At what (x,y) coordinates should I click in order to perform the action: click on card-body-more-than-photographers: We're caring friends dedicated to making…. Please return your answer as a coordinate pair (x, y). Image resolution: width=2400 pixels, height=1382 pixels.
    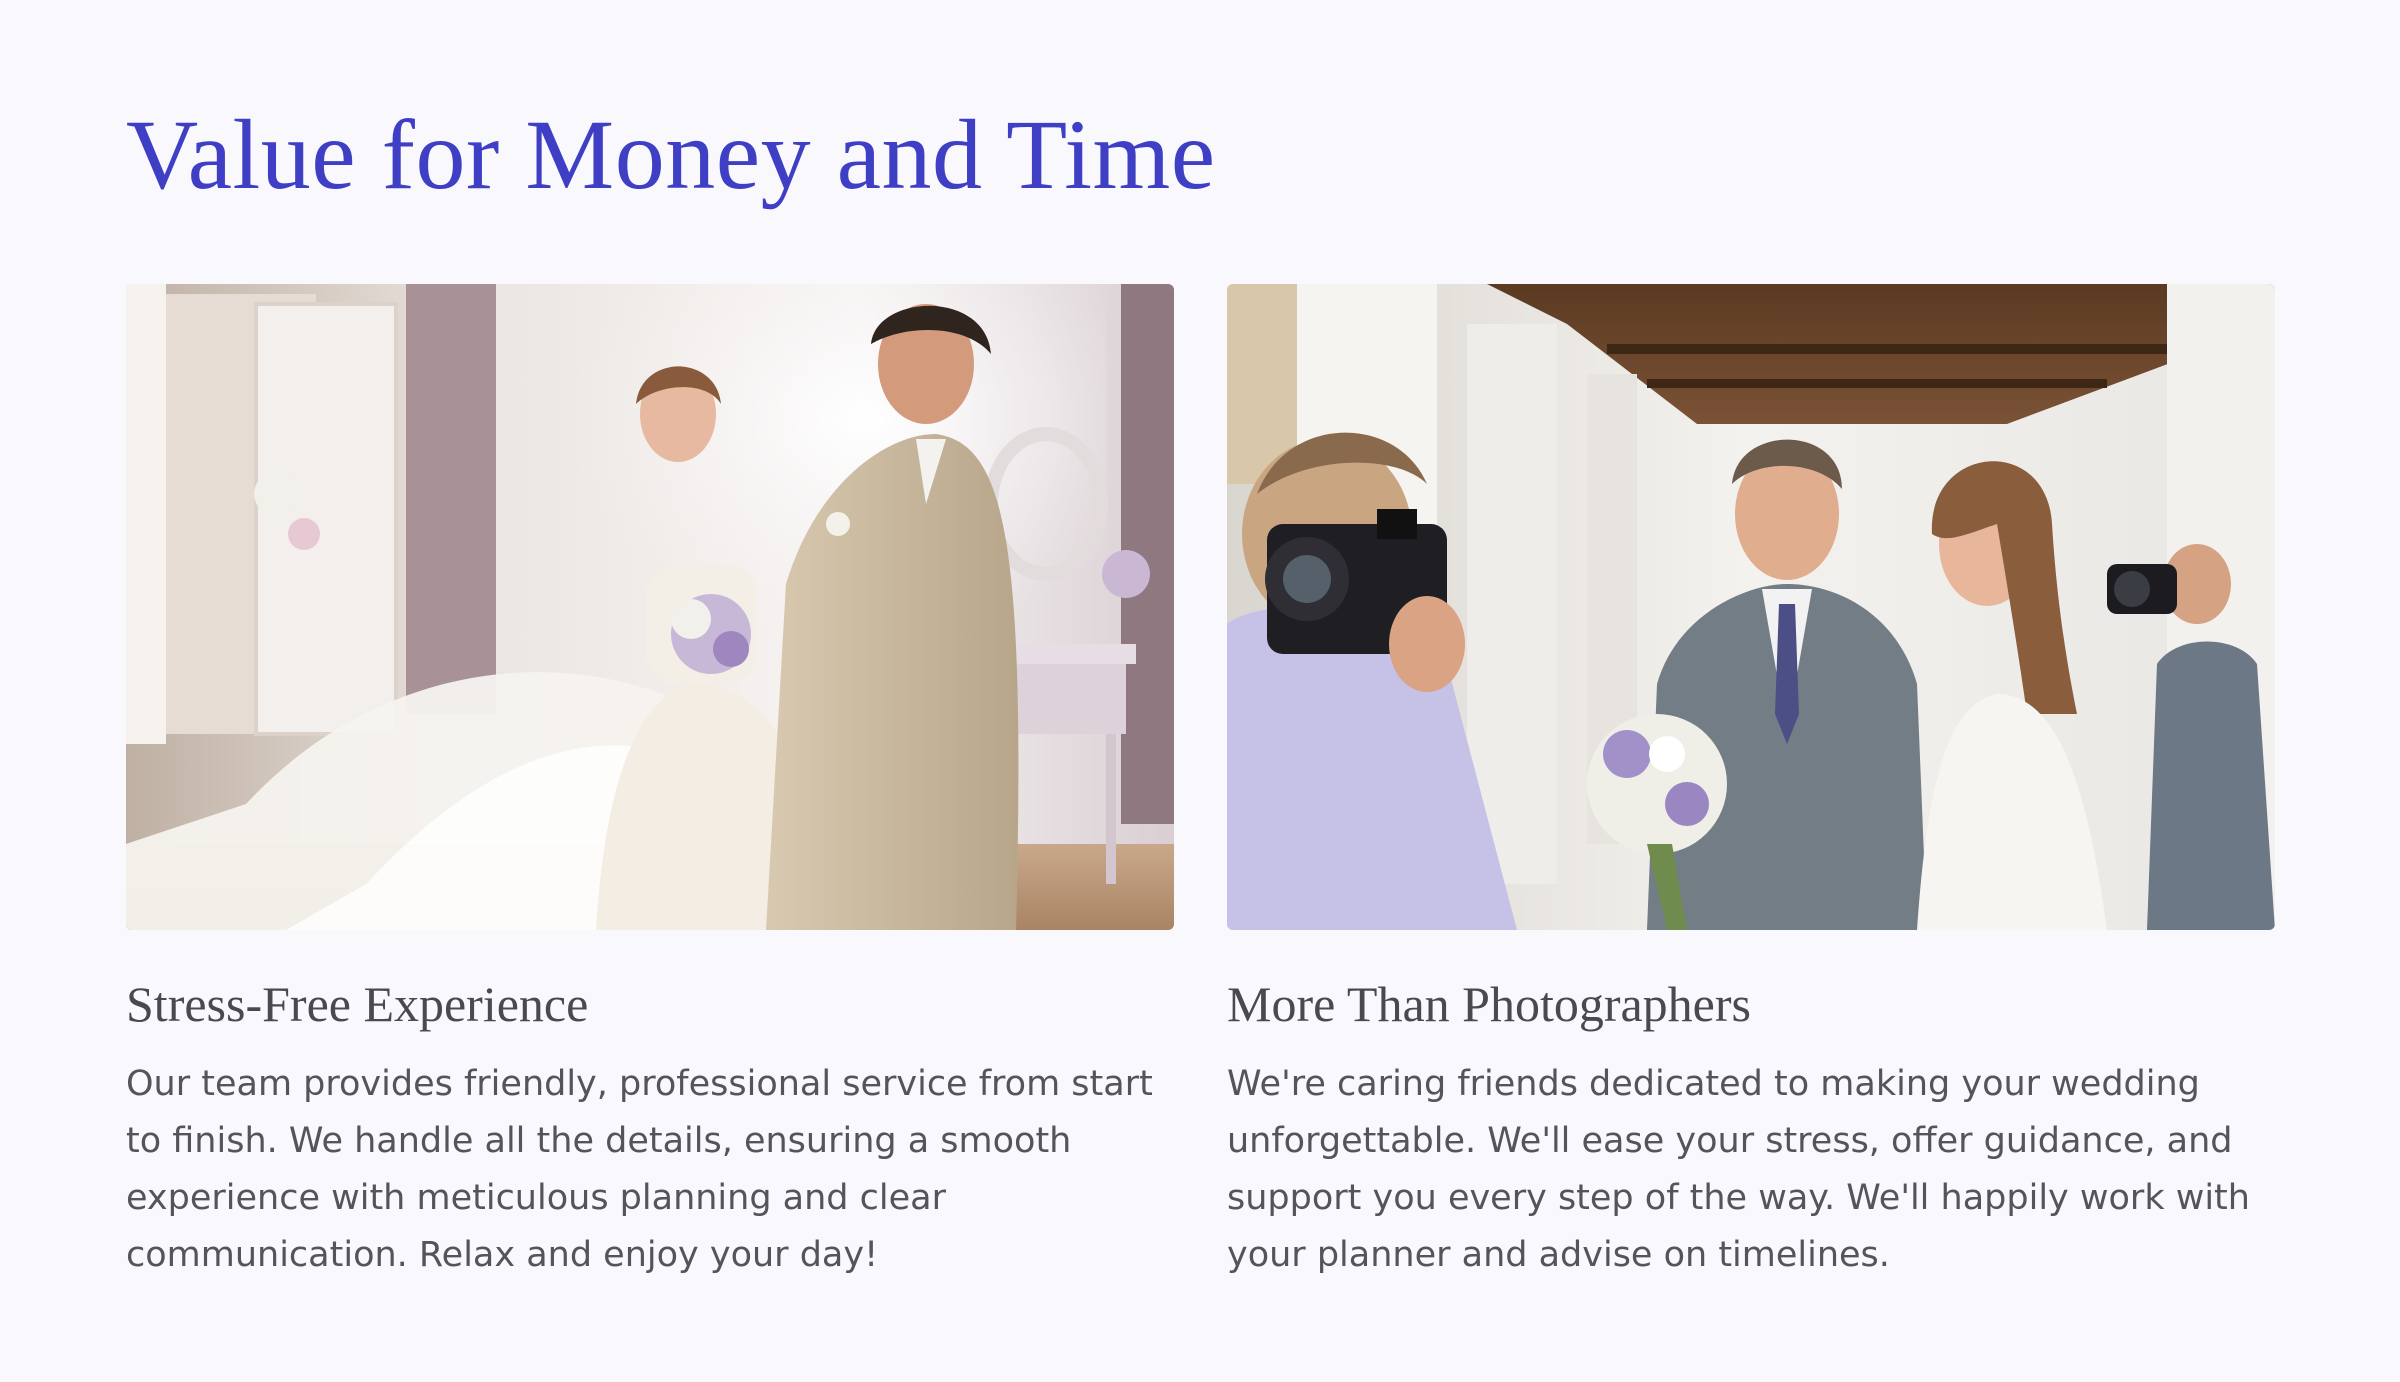
    Looking at the image, I should click on (1738, 1169).